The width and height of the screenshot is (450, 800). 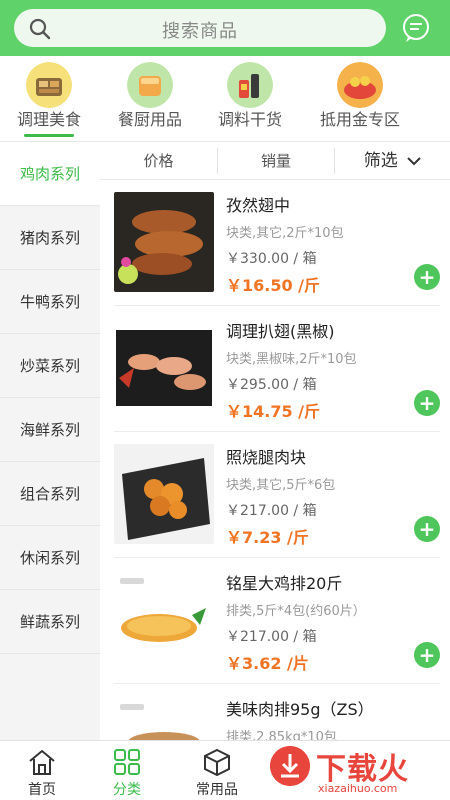 I want to click on home-icon, so click(x=42, y=762).